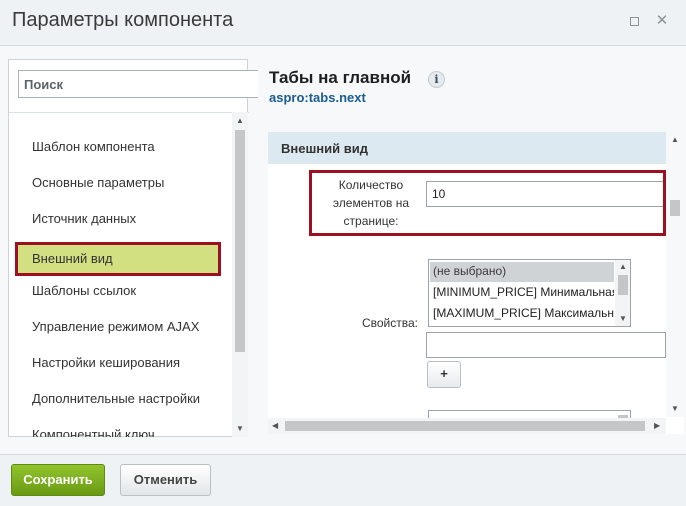  Describe the element at coordinates (275, 426) in the screenshot. I see `scroll-left-icon: ◀` at that location.